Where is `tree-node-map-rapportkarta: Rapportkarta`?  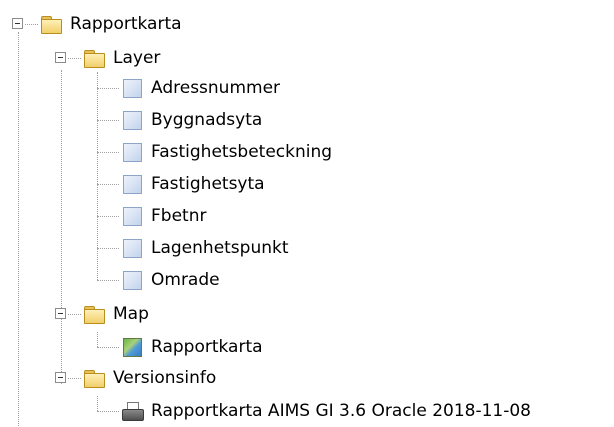
tree-node-map-rapportkarta: Rapportkarta is located at coordinates (192, 347).